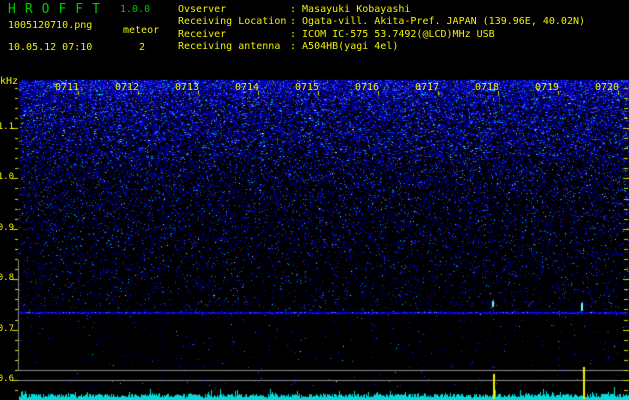 The image size is (629, 400). Describe the element at coordinates (607, 87) in the screenshot. I see `time-tick-label: 0720` at that location.